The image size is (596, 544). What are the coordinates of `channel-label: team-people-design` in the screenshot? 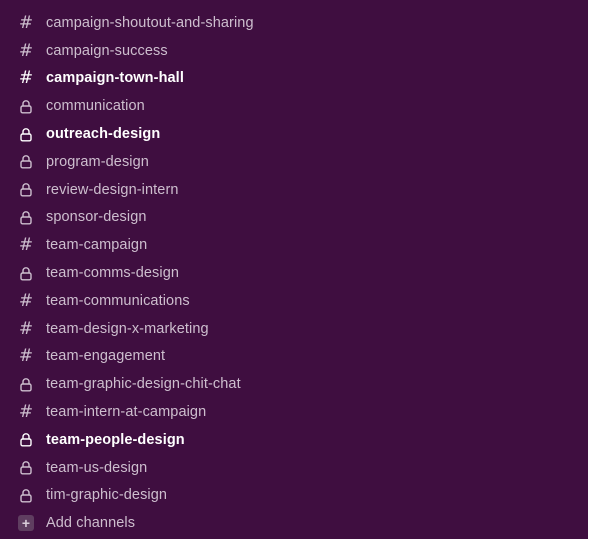 It's located at (115, 439).